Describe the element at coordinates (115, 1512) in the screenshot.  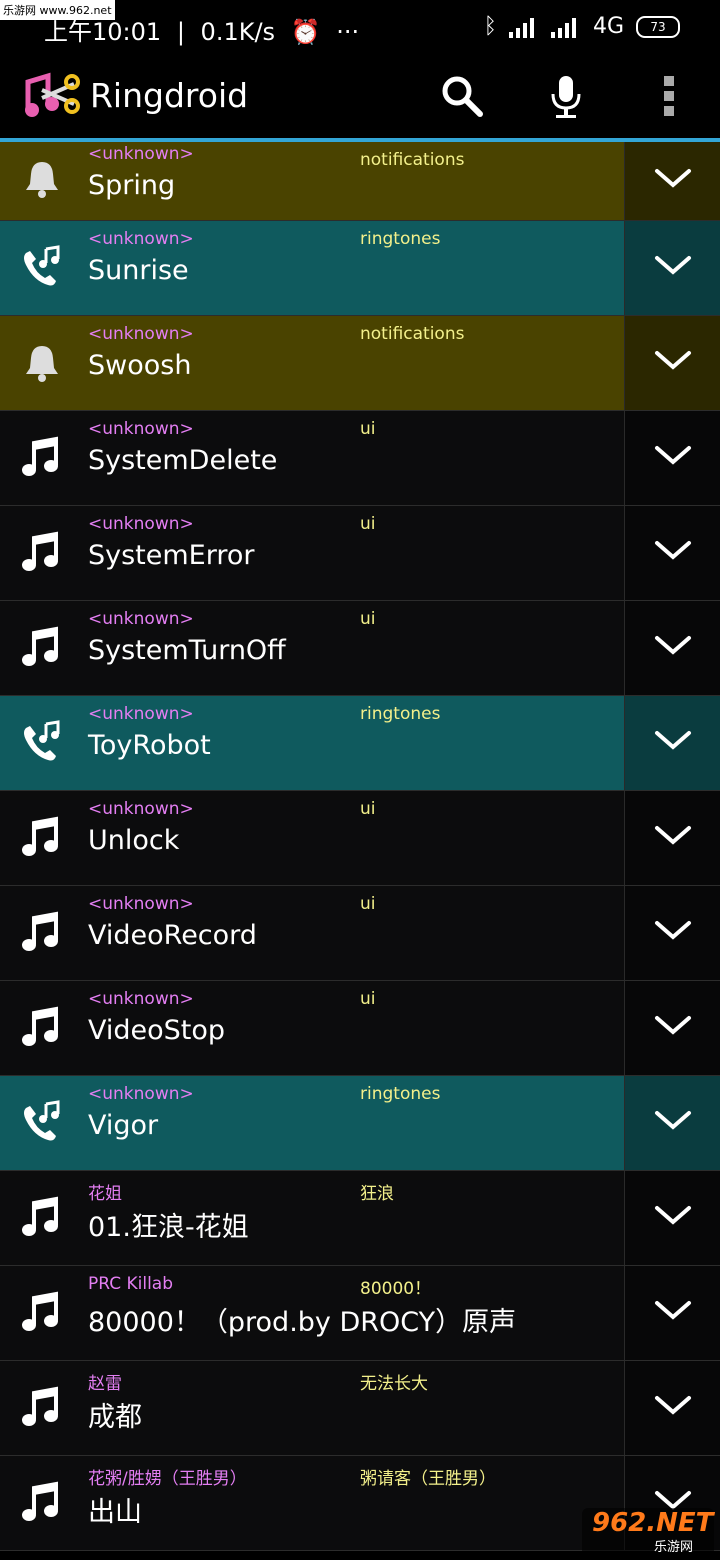
I see `item-title: 出山` at that location.